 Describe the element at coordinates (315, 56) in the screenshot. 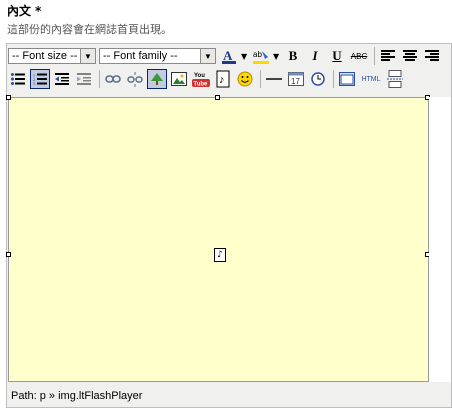

I see `italic-button: I` at that location.